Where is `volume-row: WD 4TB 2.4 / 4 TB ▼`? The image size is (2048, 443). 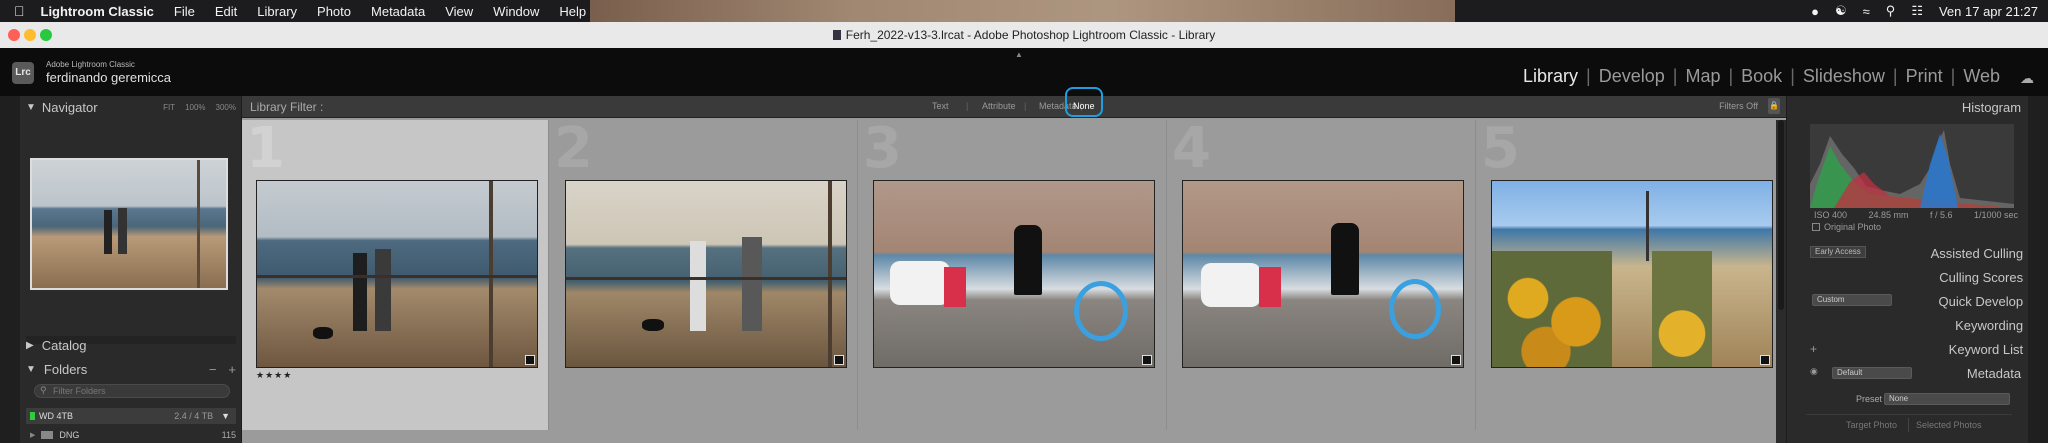
volume-row: WD 4TB 2.4 / 4 TB ▼ is located at coordinates (131, 416).